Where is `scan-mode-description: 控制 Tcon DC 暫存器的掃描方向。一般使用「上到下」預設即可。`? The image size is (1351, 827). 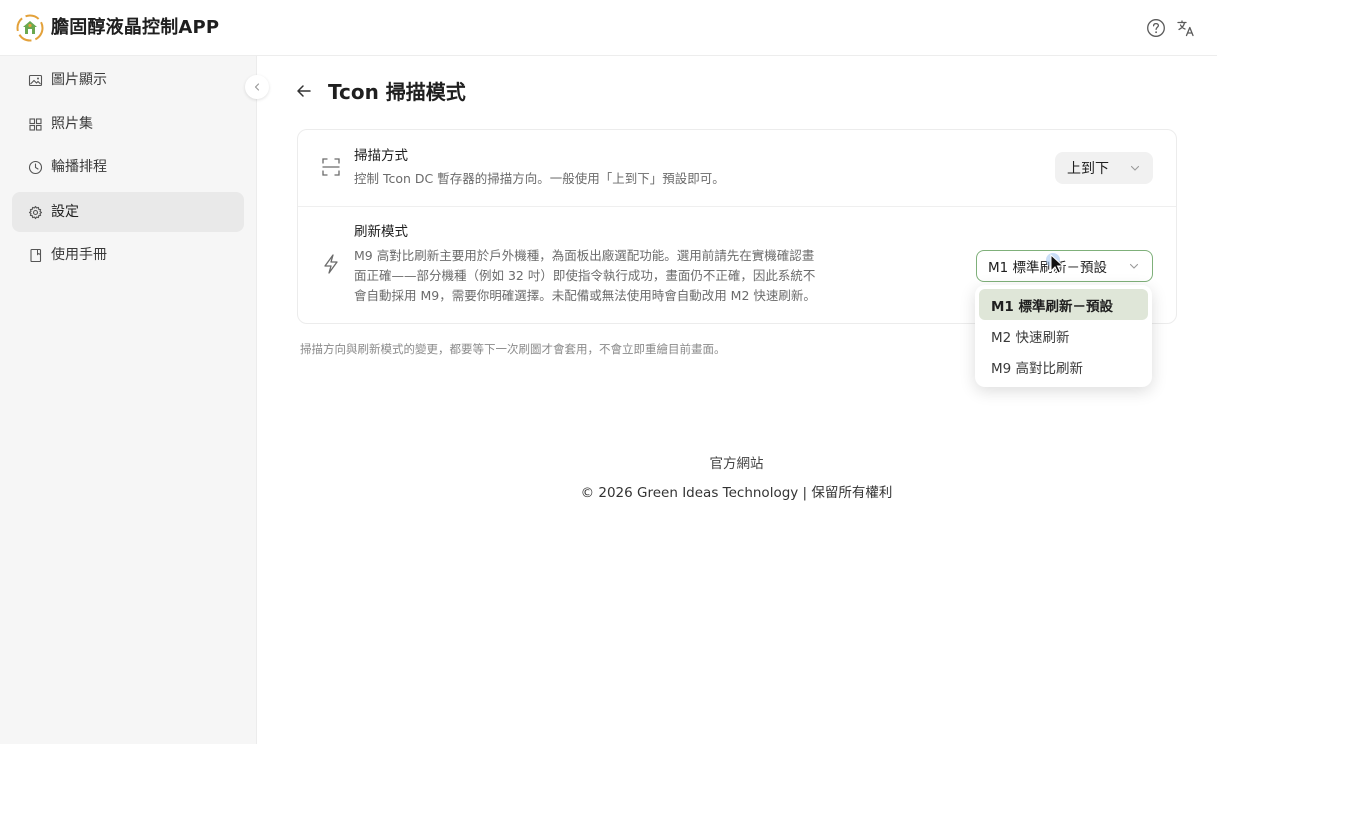 scan-mode-description: 控制 Tcon DC 暫存器的掃描方向。一般使用「上到下」預設即可。 is located at coordinates (539, 178).